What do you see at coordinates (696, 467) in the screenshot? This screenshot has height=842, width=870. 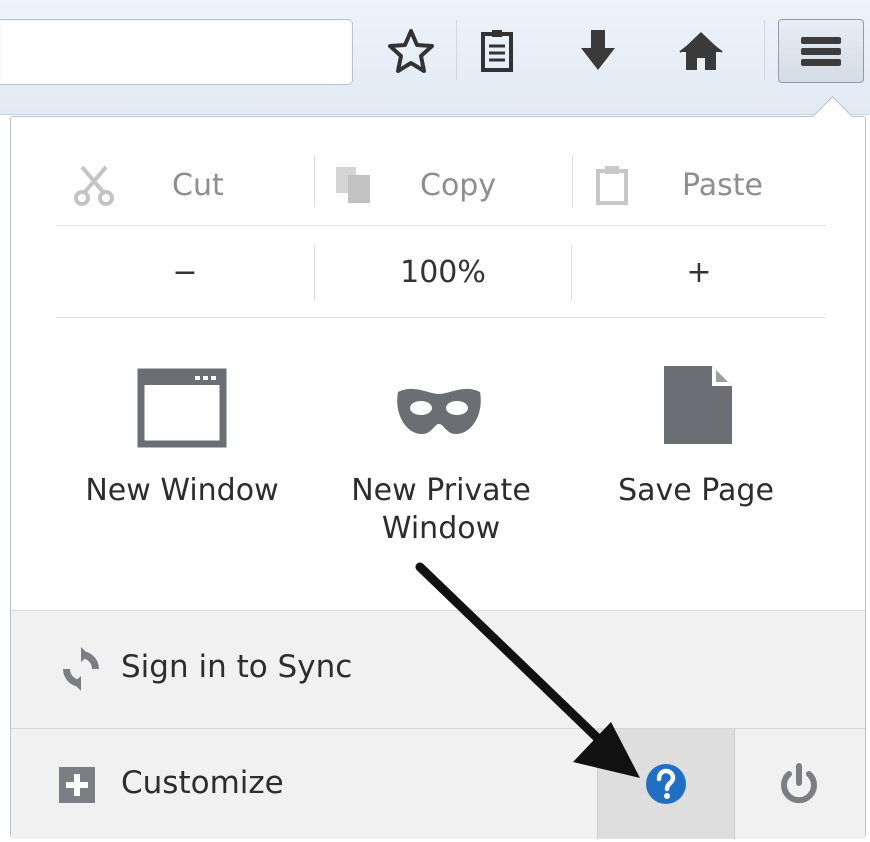 I see `save-page-button: Save Page` at bounding box center [696, 467].